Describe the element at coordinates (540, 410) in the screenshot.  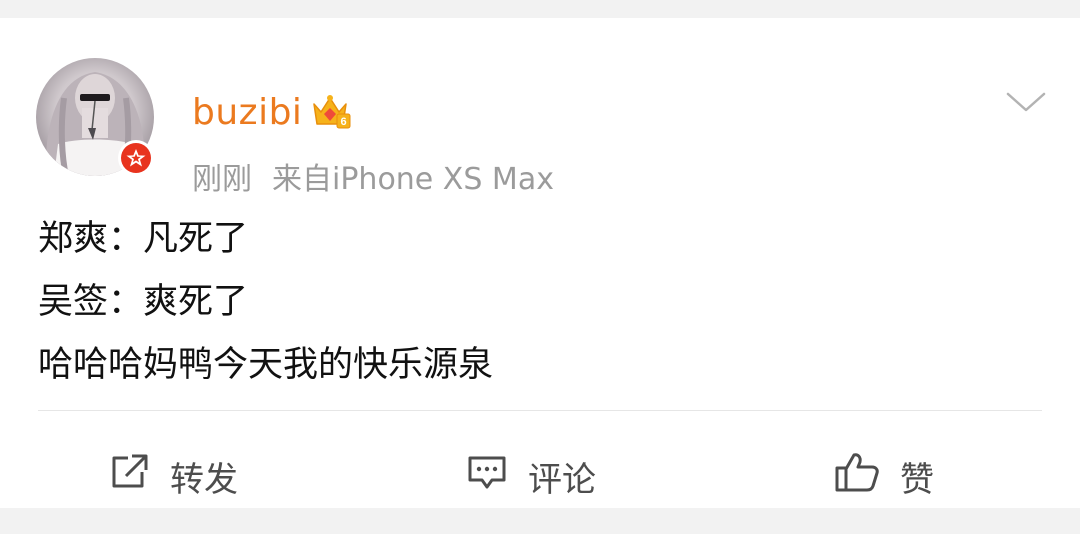
I see `divider` at that location.